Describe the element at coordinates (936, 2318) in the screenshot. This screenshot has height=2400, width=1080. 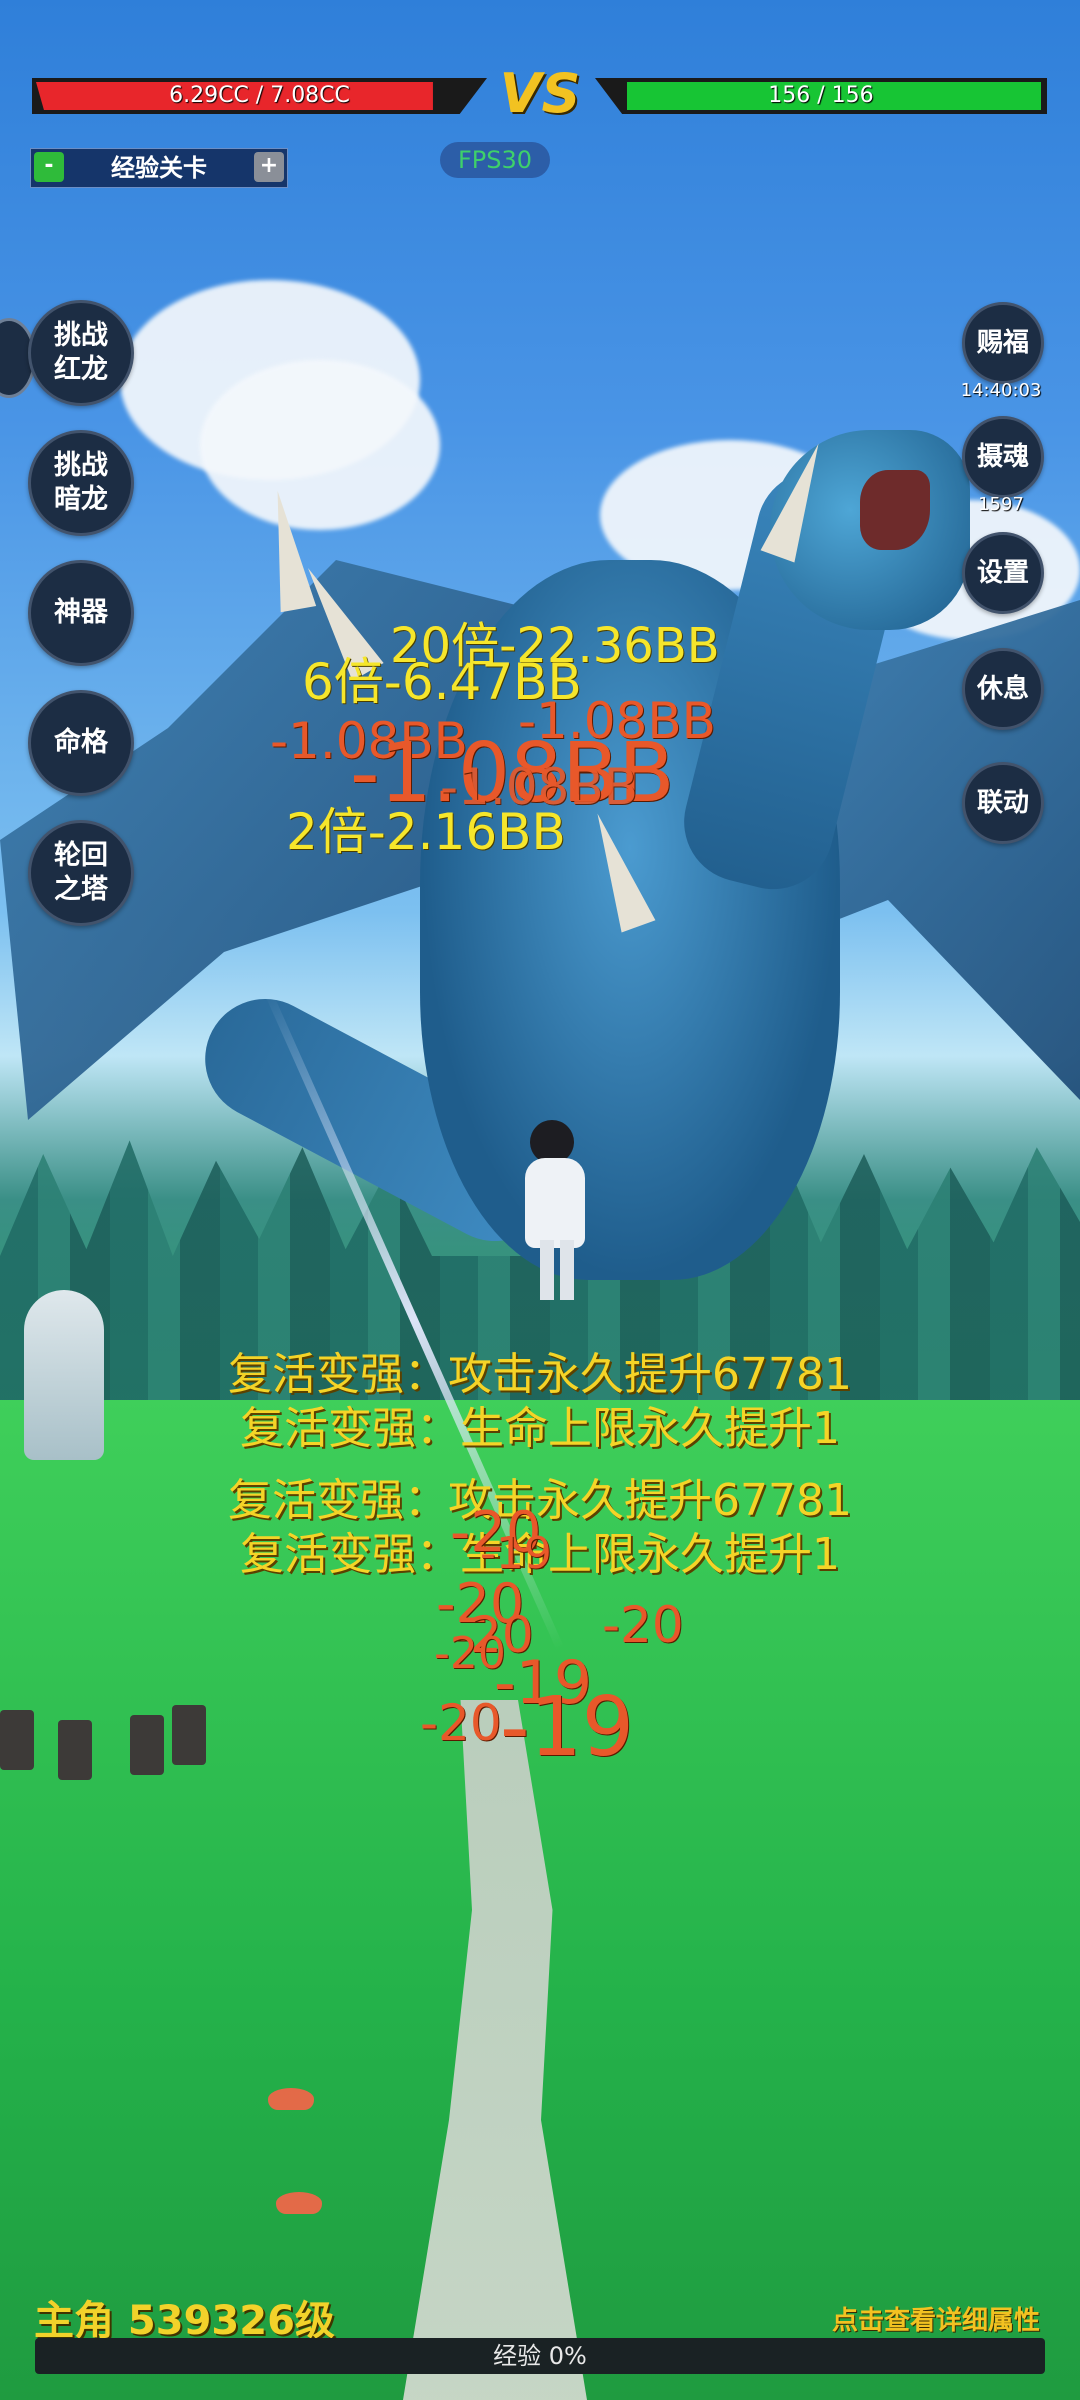
I see `view-detail-attributes-link: 点击查看详细属性` at that location.